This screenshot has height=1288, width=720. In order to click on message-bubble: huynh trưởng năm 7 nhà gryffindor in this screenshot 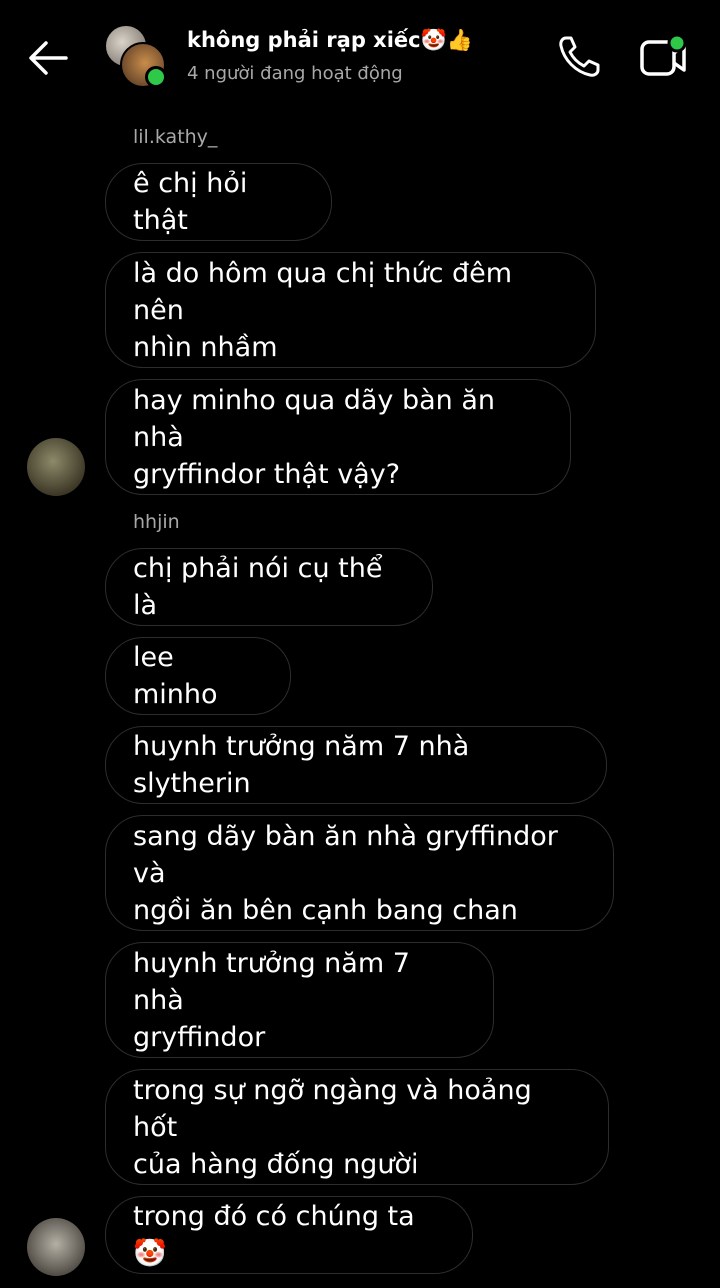, I will do `click(299, 1000)`.